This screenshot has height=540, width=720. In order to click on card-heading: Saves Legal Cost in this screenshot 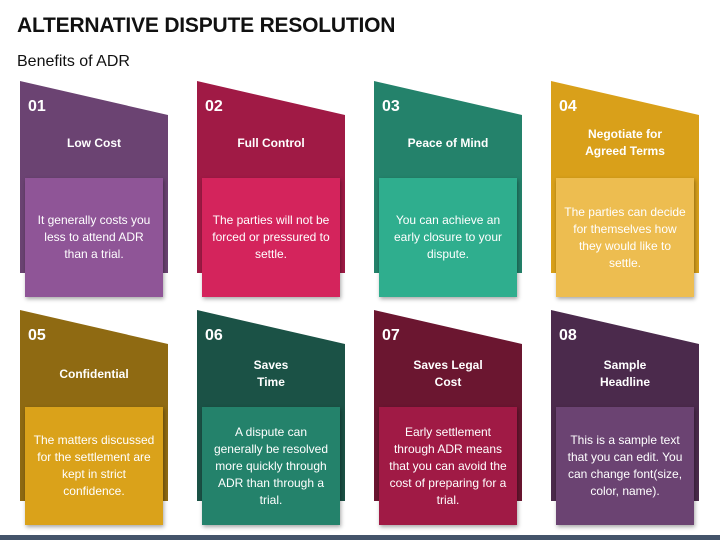, I will do `click(448, 373)`.